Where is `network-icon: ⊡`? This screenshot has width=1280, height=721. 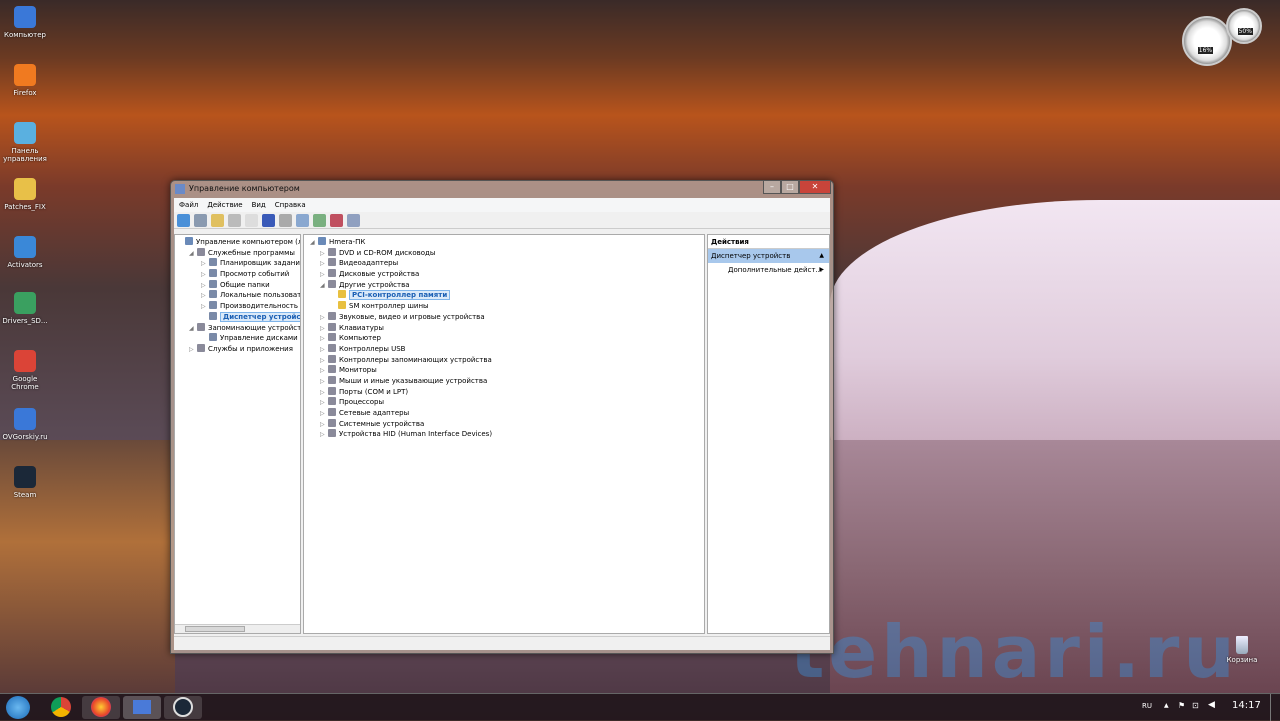
network-icon: ⊡ is located at coordinates (1195, 705).